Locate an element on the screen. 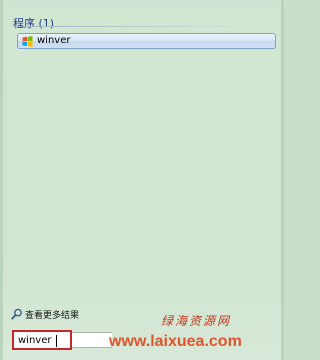 The width and height of the screenshot is (320, 360). search-input is located at coordinates (42, 340).